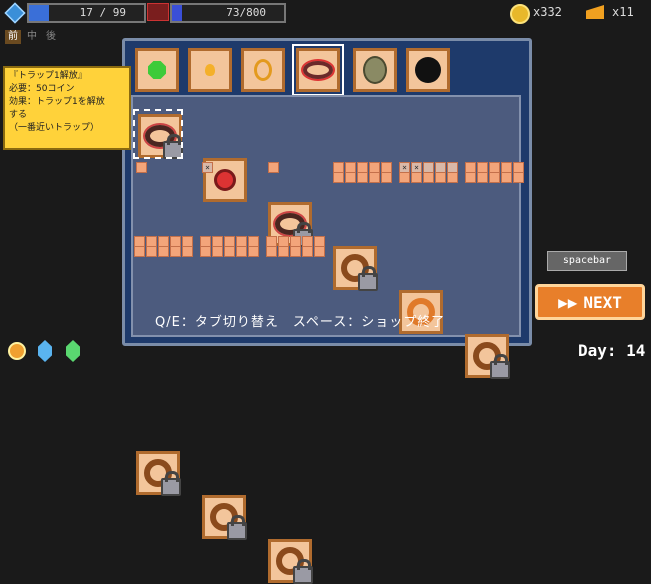 The image size is (651, 584). Describe the element at coordinates (54, 128) in the screenshot. I see `tooltip-note: （一番近いトラップ）` at that location.